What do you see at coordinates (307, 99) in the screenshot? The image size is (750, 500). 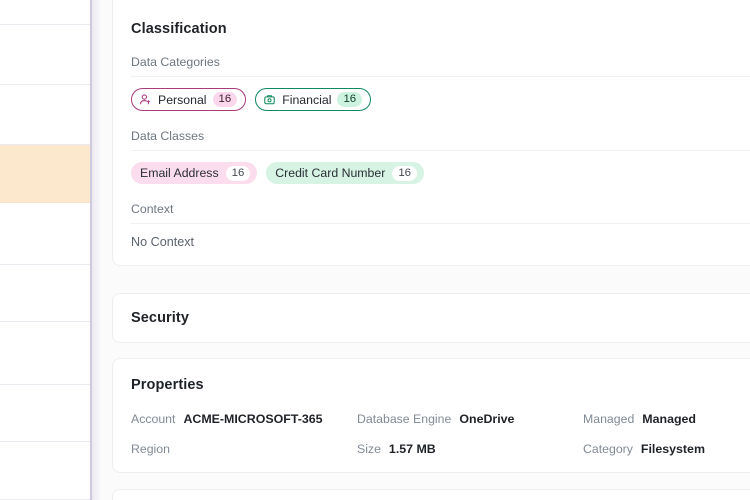 I see `category-pill-label: Financial` at bounding box center [307, 99].